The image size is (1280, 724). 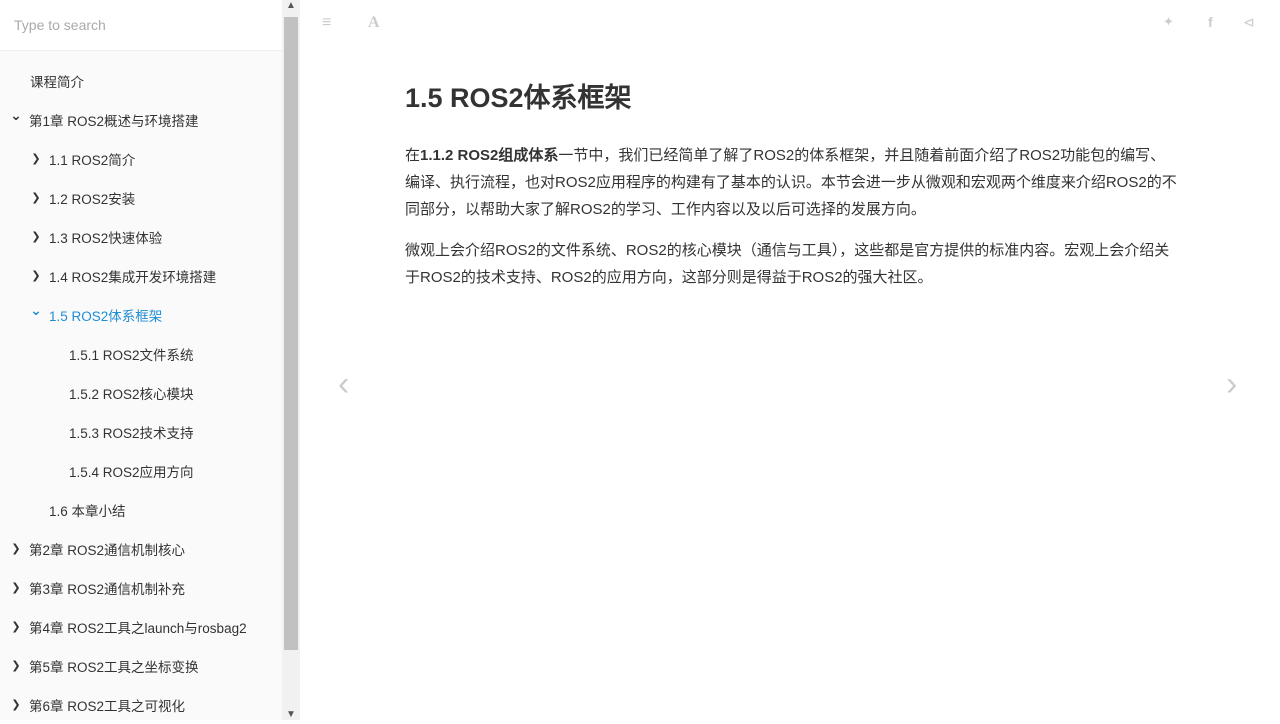 I want to click on facebook-icon: f, so click(x=1210, y=22).